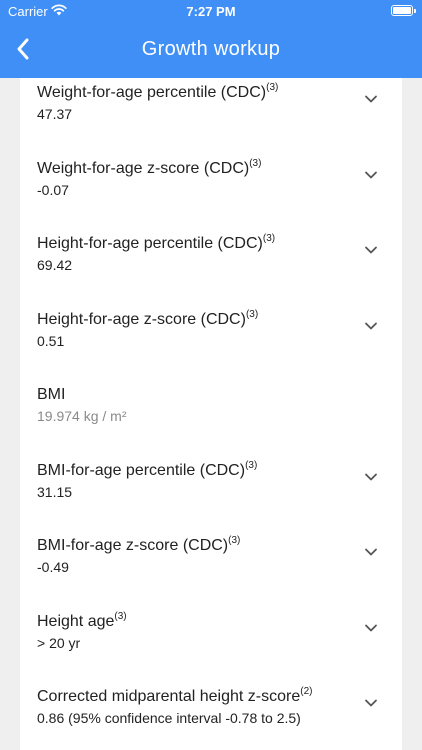 This screenshot has height=750, width=422. I want to click on result-value: -0.49, so click(53, 567).